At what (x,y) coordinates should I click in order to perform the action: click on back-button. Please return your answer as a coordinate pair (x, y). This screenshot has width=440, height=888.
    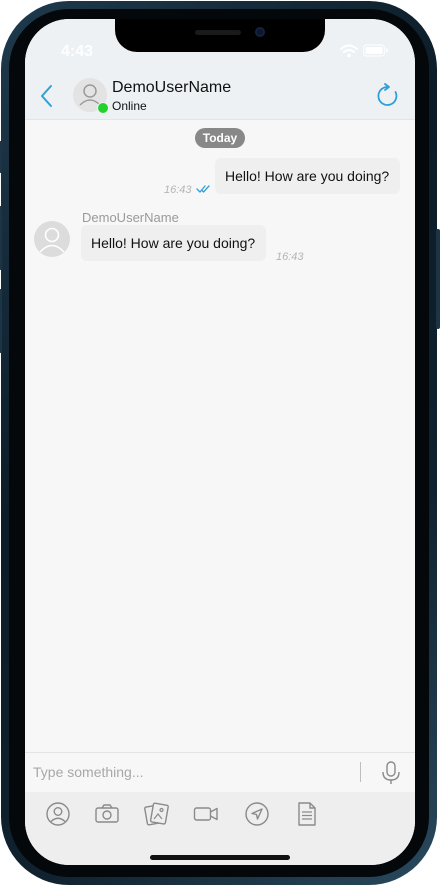
    Looking at the image, I should click on (47, 96).